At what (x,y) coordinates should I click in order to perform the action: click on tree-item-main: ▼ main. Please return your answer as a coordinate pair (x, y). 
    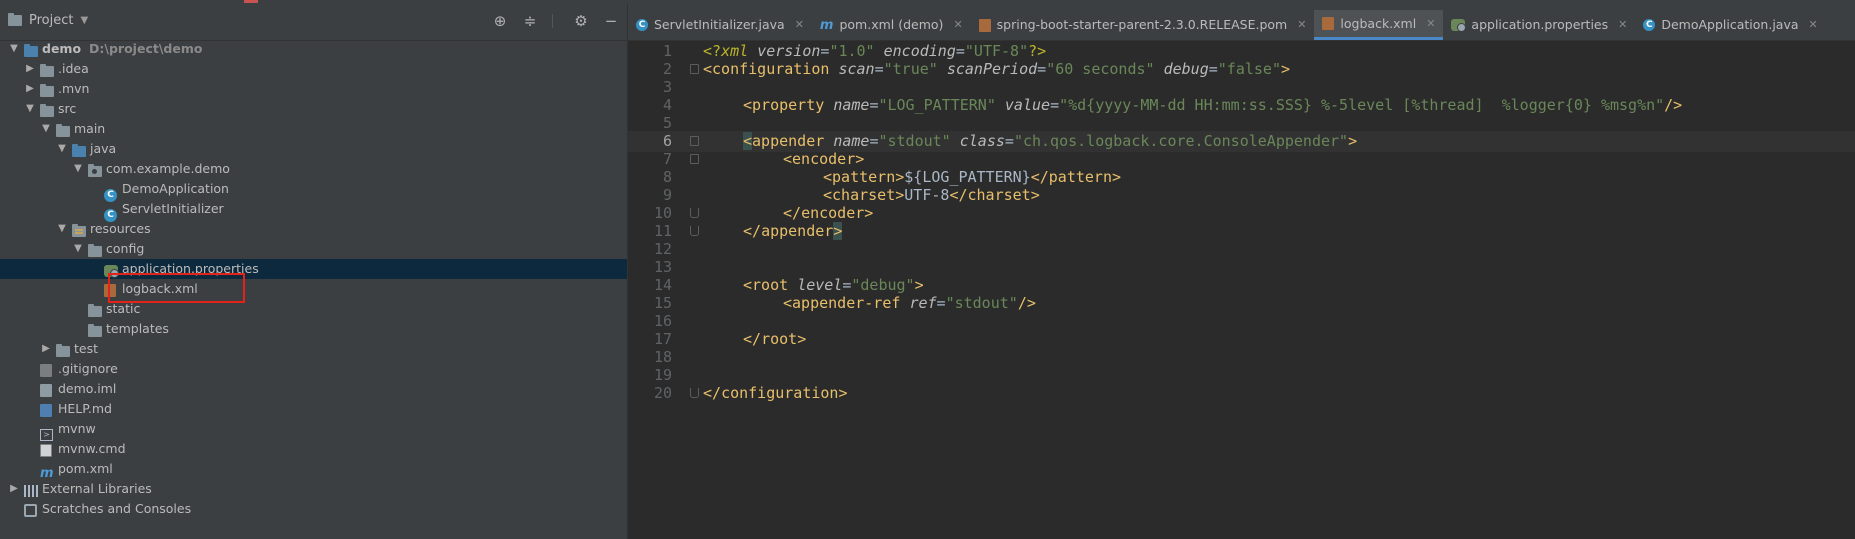
    Looking at the image, I should click on (313, 129).